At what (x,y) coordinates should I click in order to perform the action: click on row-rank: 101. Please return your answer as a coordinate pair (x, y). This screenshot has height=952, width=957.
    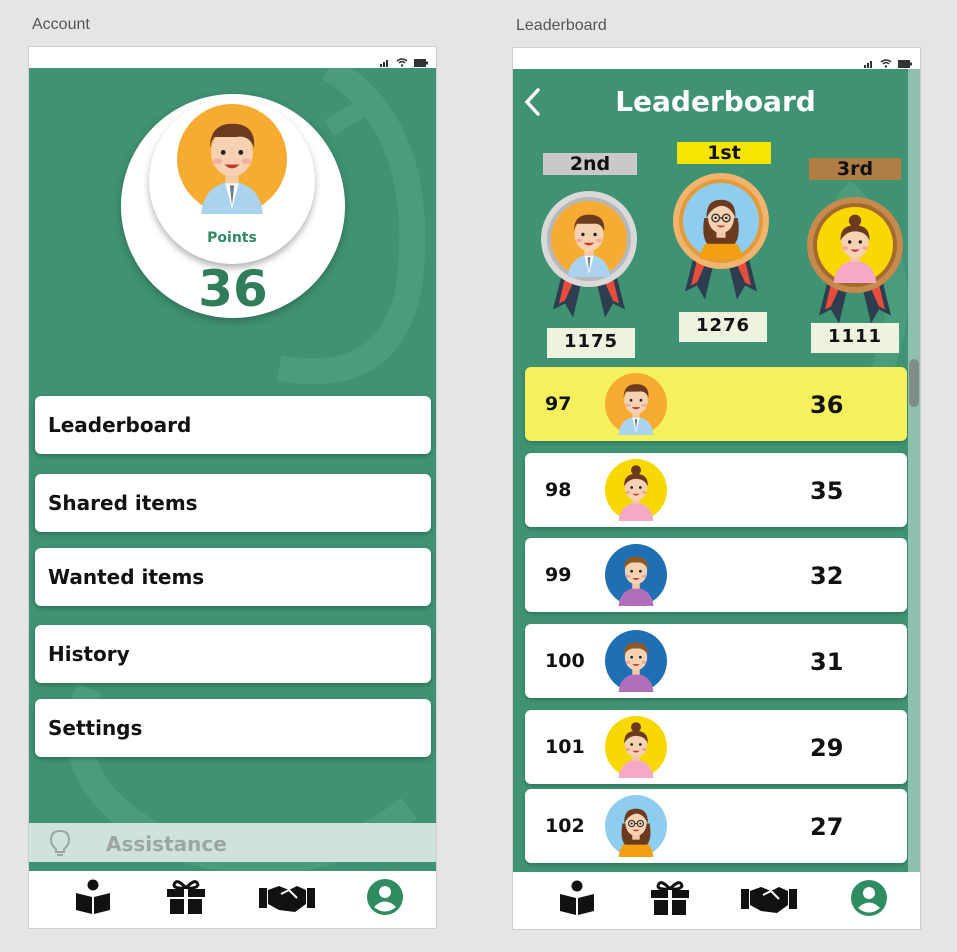
    Looking at the image, I should click on (565, 747).